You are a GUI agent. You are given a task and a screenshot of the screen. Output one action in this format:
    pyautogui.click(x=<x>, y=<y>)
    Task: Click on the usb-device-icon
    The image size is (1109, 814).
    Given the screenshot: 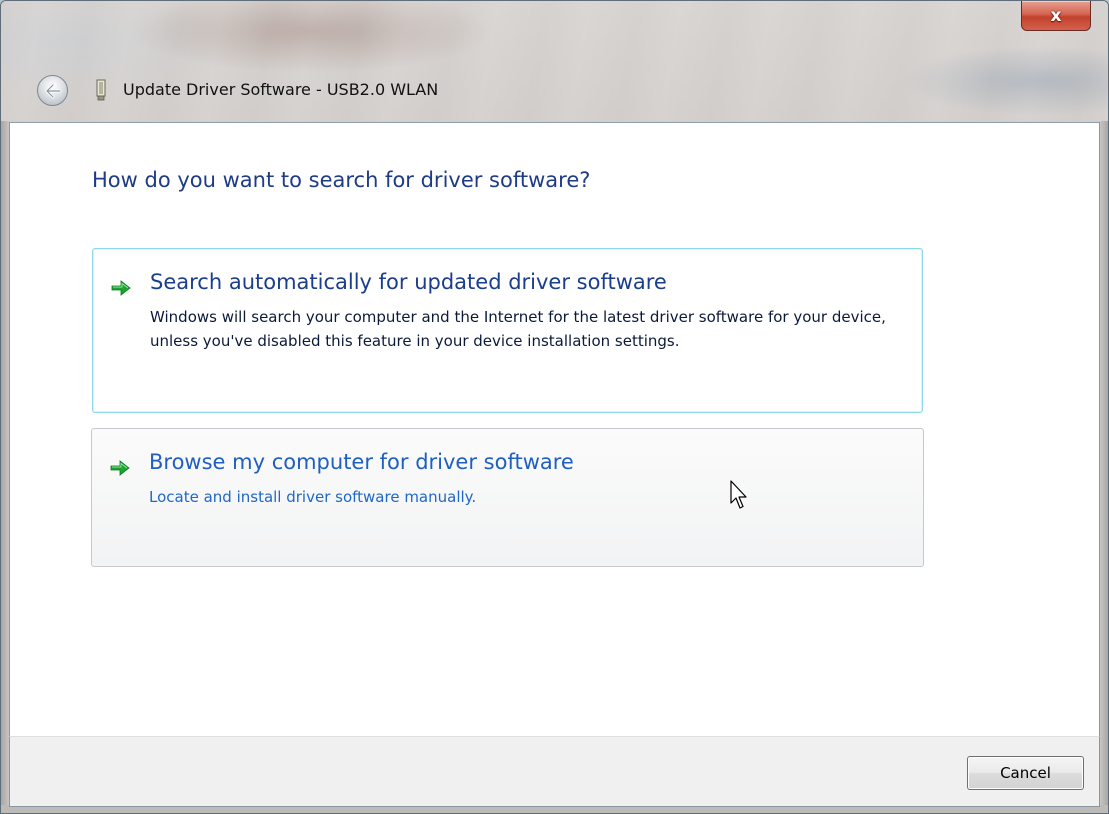 What is the action you would take?
    pyautogui.click(x=101, y=90)
    